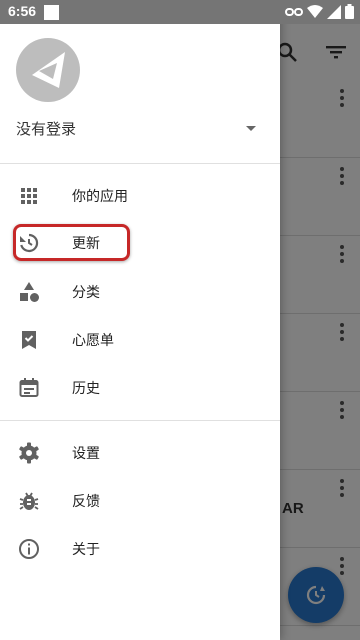 Image resolution: width=360 pixels, height=640 pixels. What do you see at coordinates (334, 11) in the screenshot?
I see `signal-icon` at bounding box center [334, 11].